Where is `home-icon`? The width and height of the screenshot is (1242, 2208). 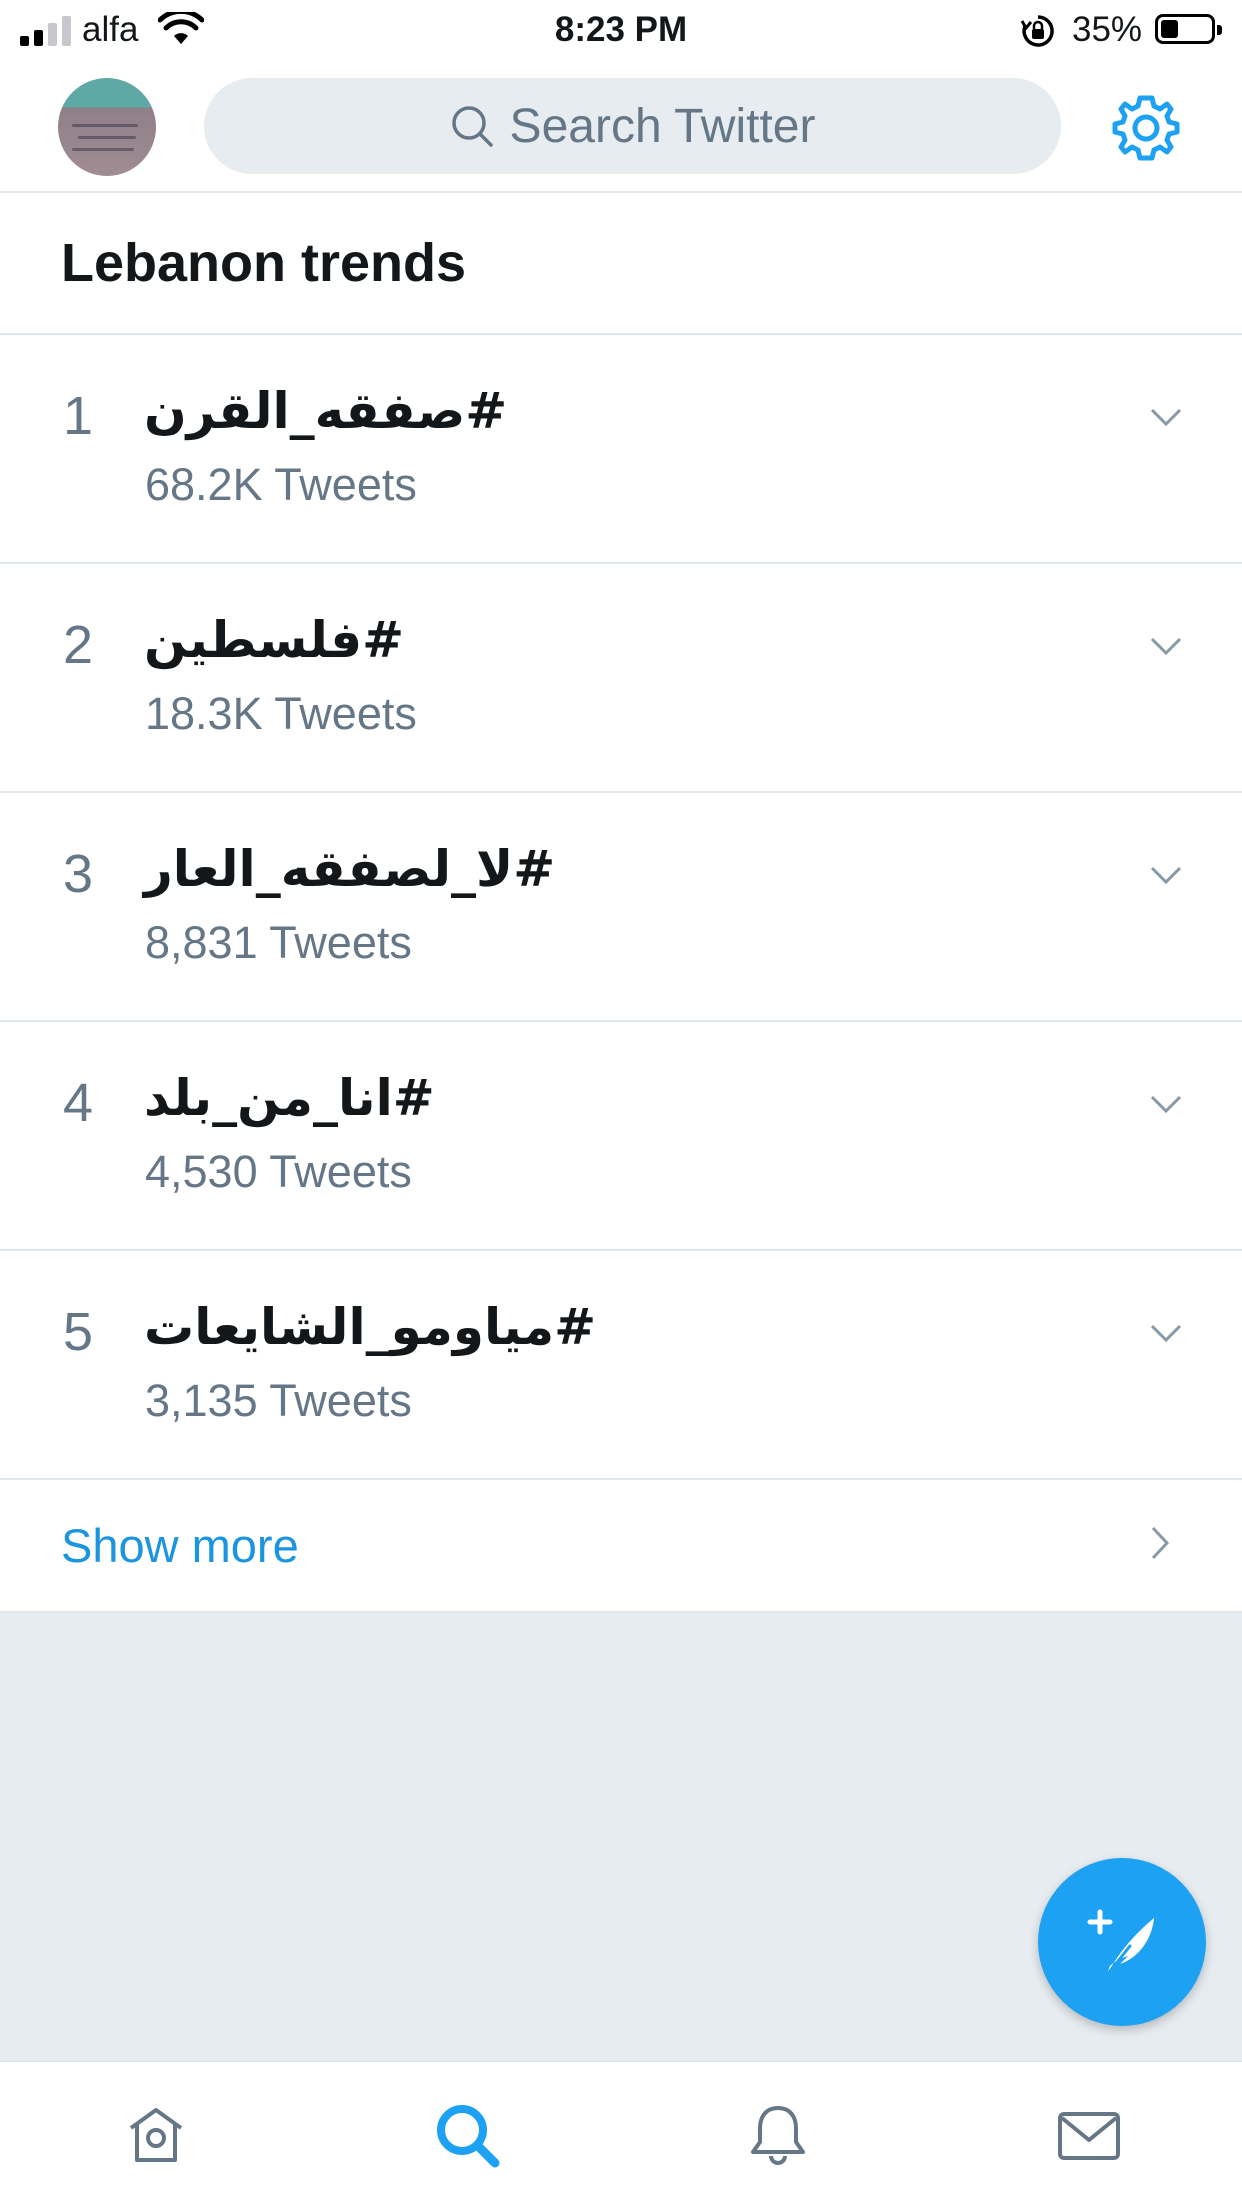
home-icon is located at coordinates (156, 2135).